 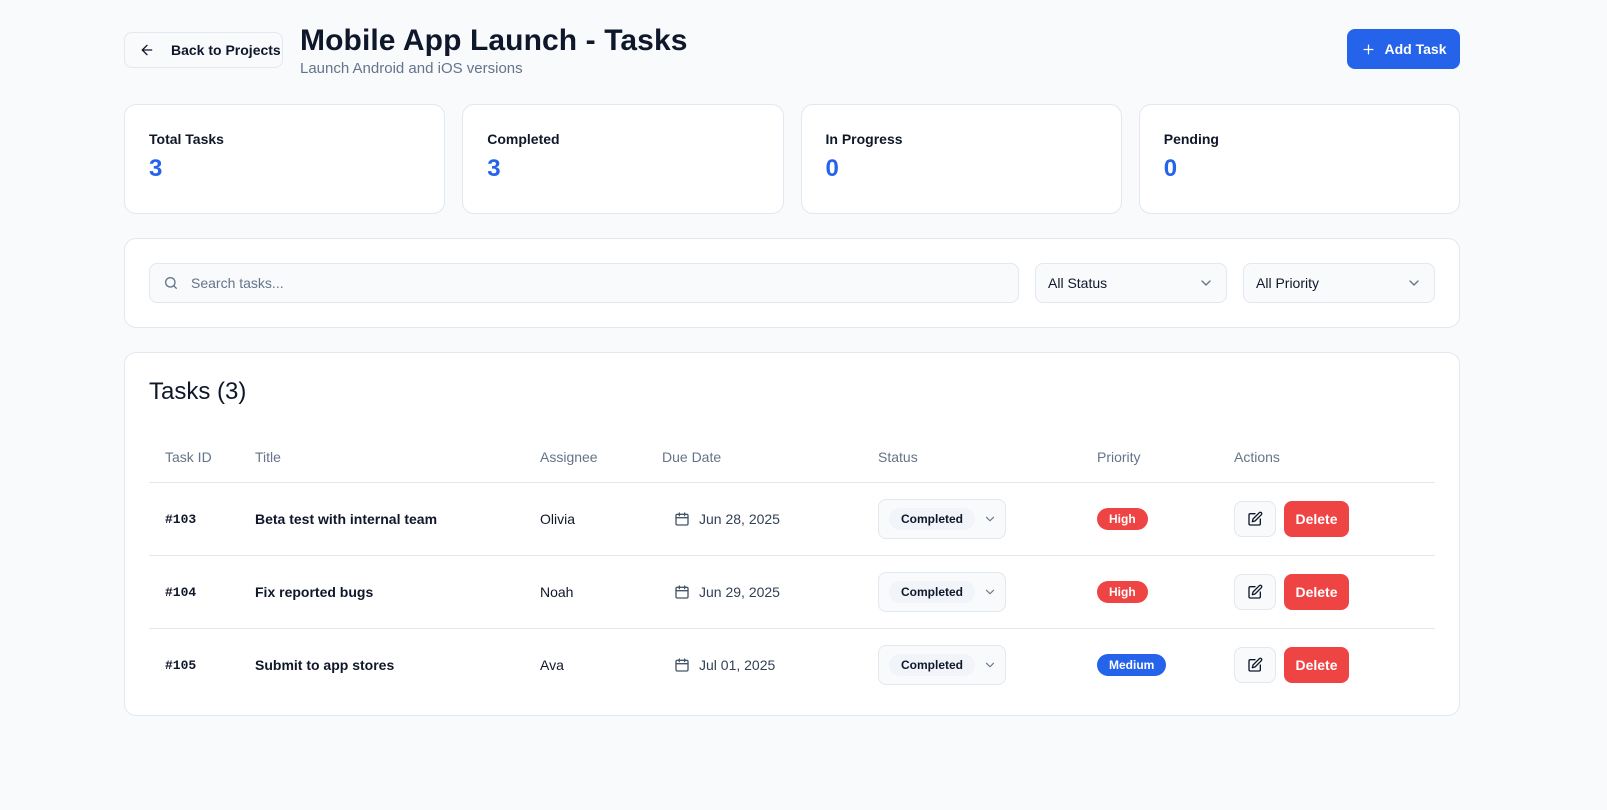 I want to click on stat-label: Total Tasks, so click(x=186, y=139).